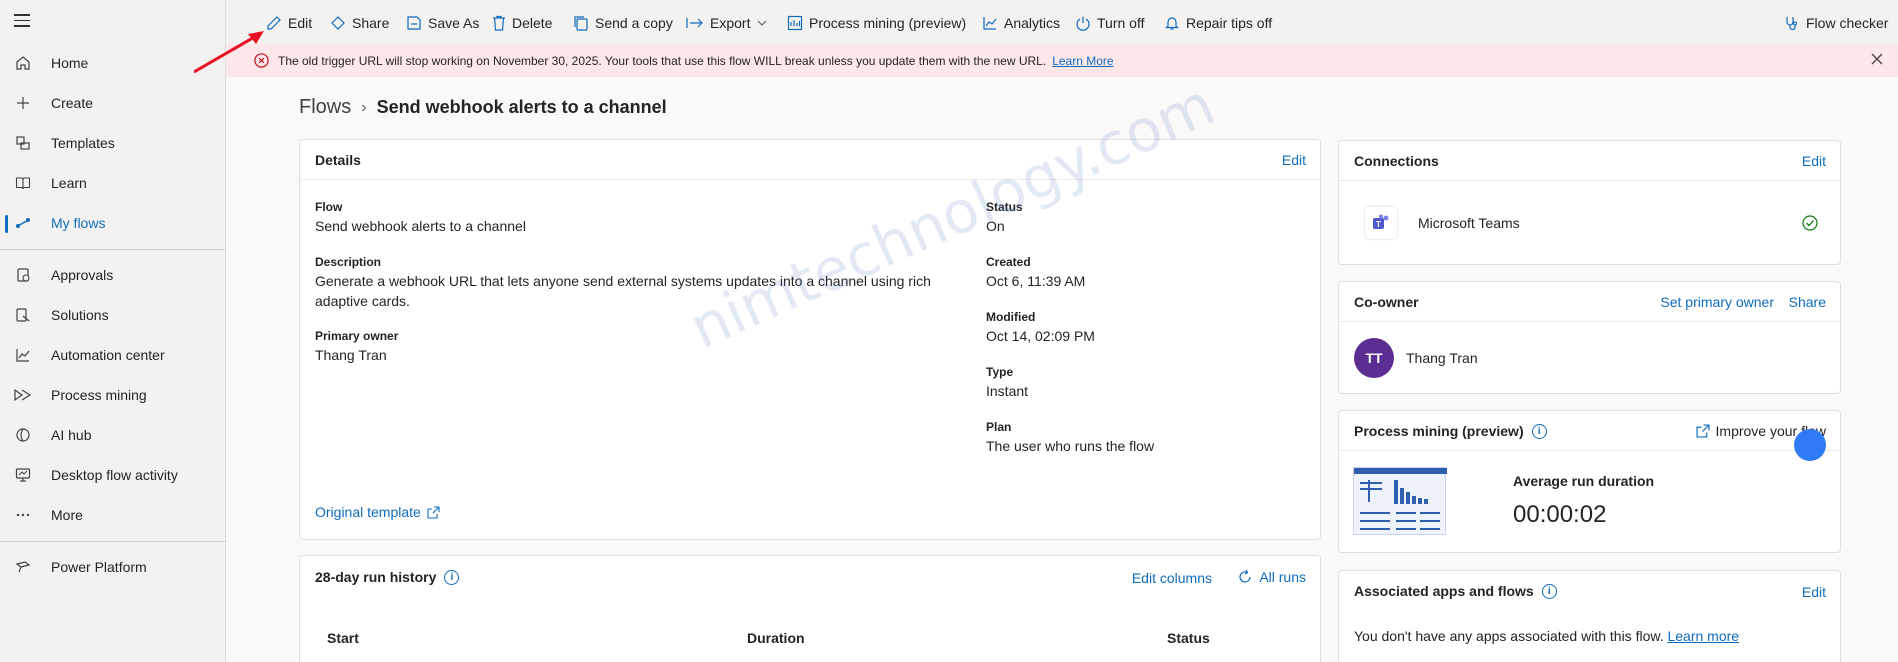 Image resolution: width=1898 pixels, height=662 pixels. Describe the element at coordinates (433, 512) in the screenshot. I see `external-link-icon` at that location.